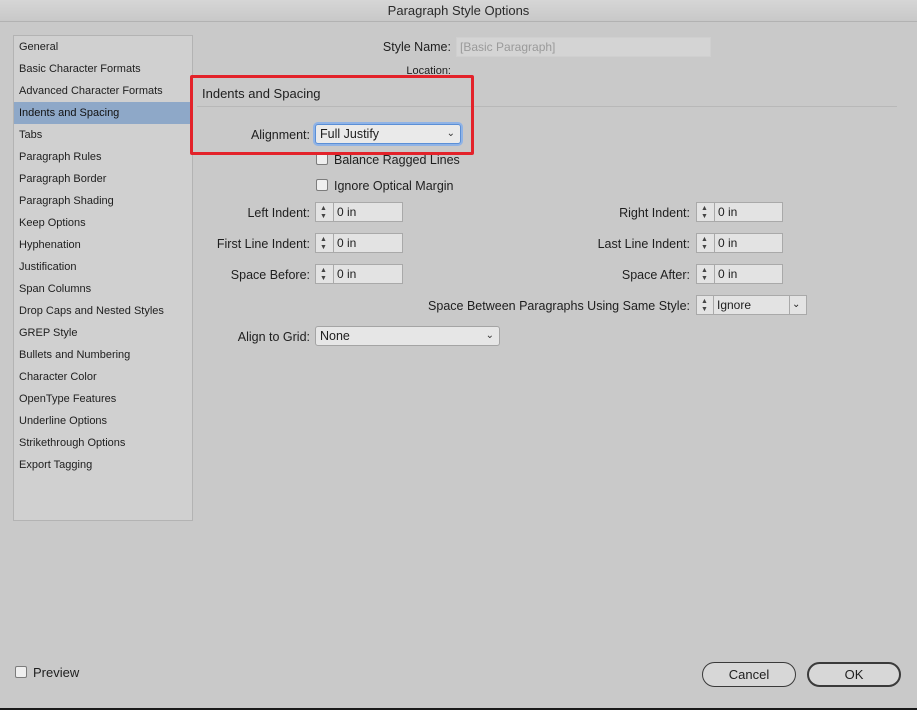  I want to click on sidebar-item-basic-character-formats: Basic Character Formats, so click(103, 69).